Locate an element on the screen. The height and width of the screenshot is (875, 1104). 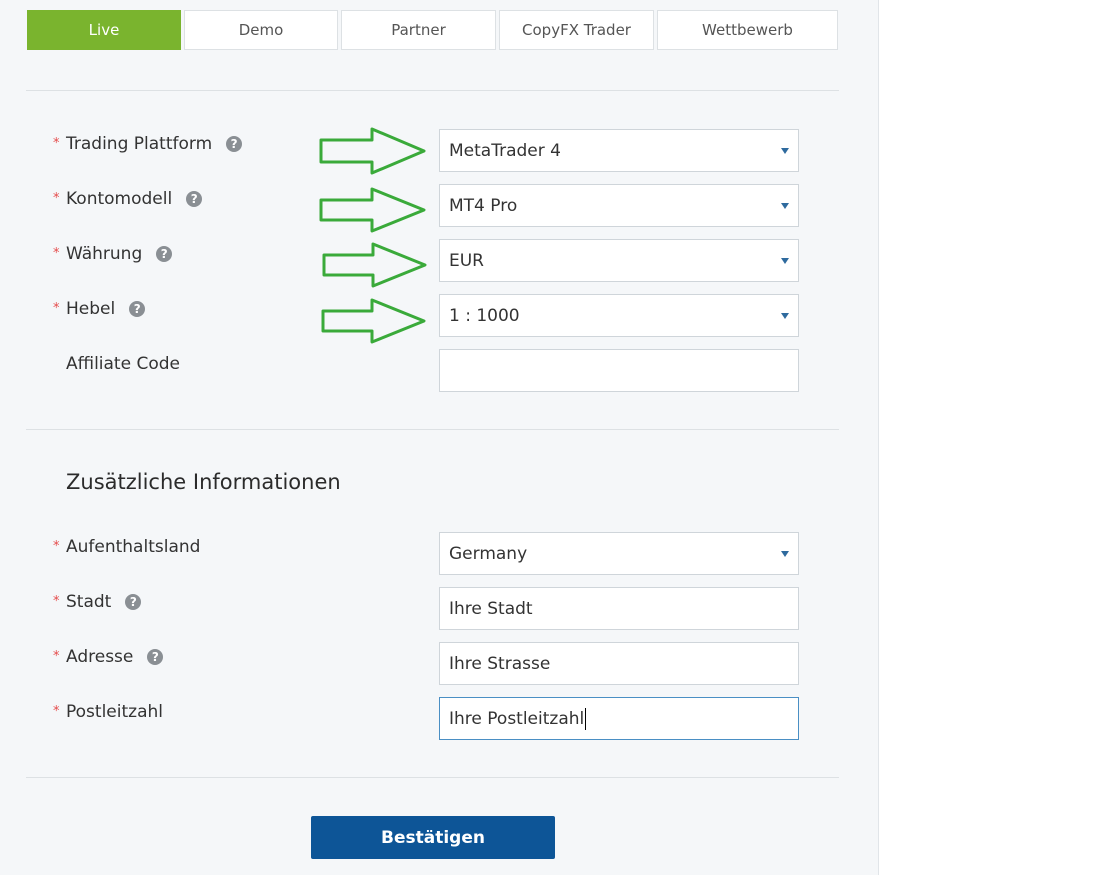
postcode-input: Ihre Postleitzahl is located at coordinates (619, 718).